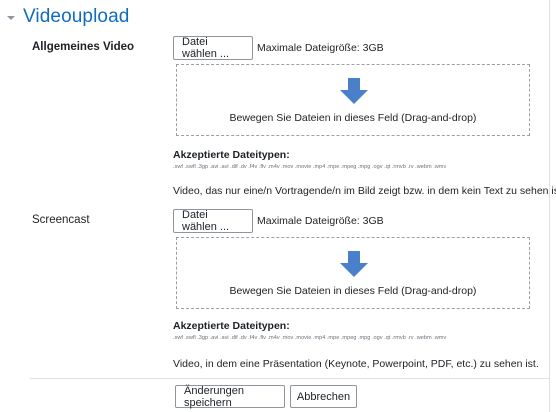 The height and width of the screenshot is (412, 556). Describe the element at coordinates (83, 47) in the screenshot. I see `general-video-label: Allgemeines Video` at that location.